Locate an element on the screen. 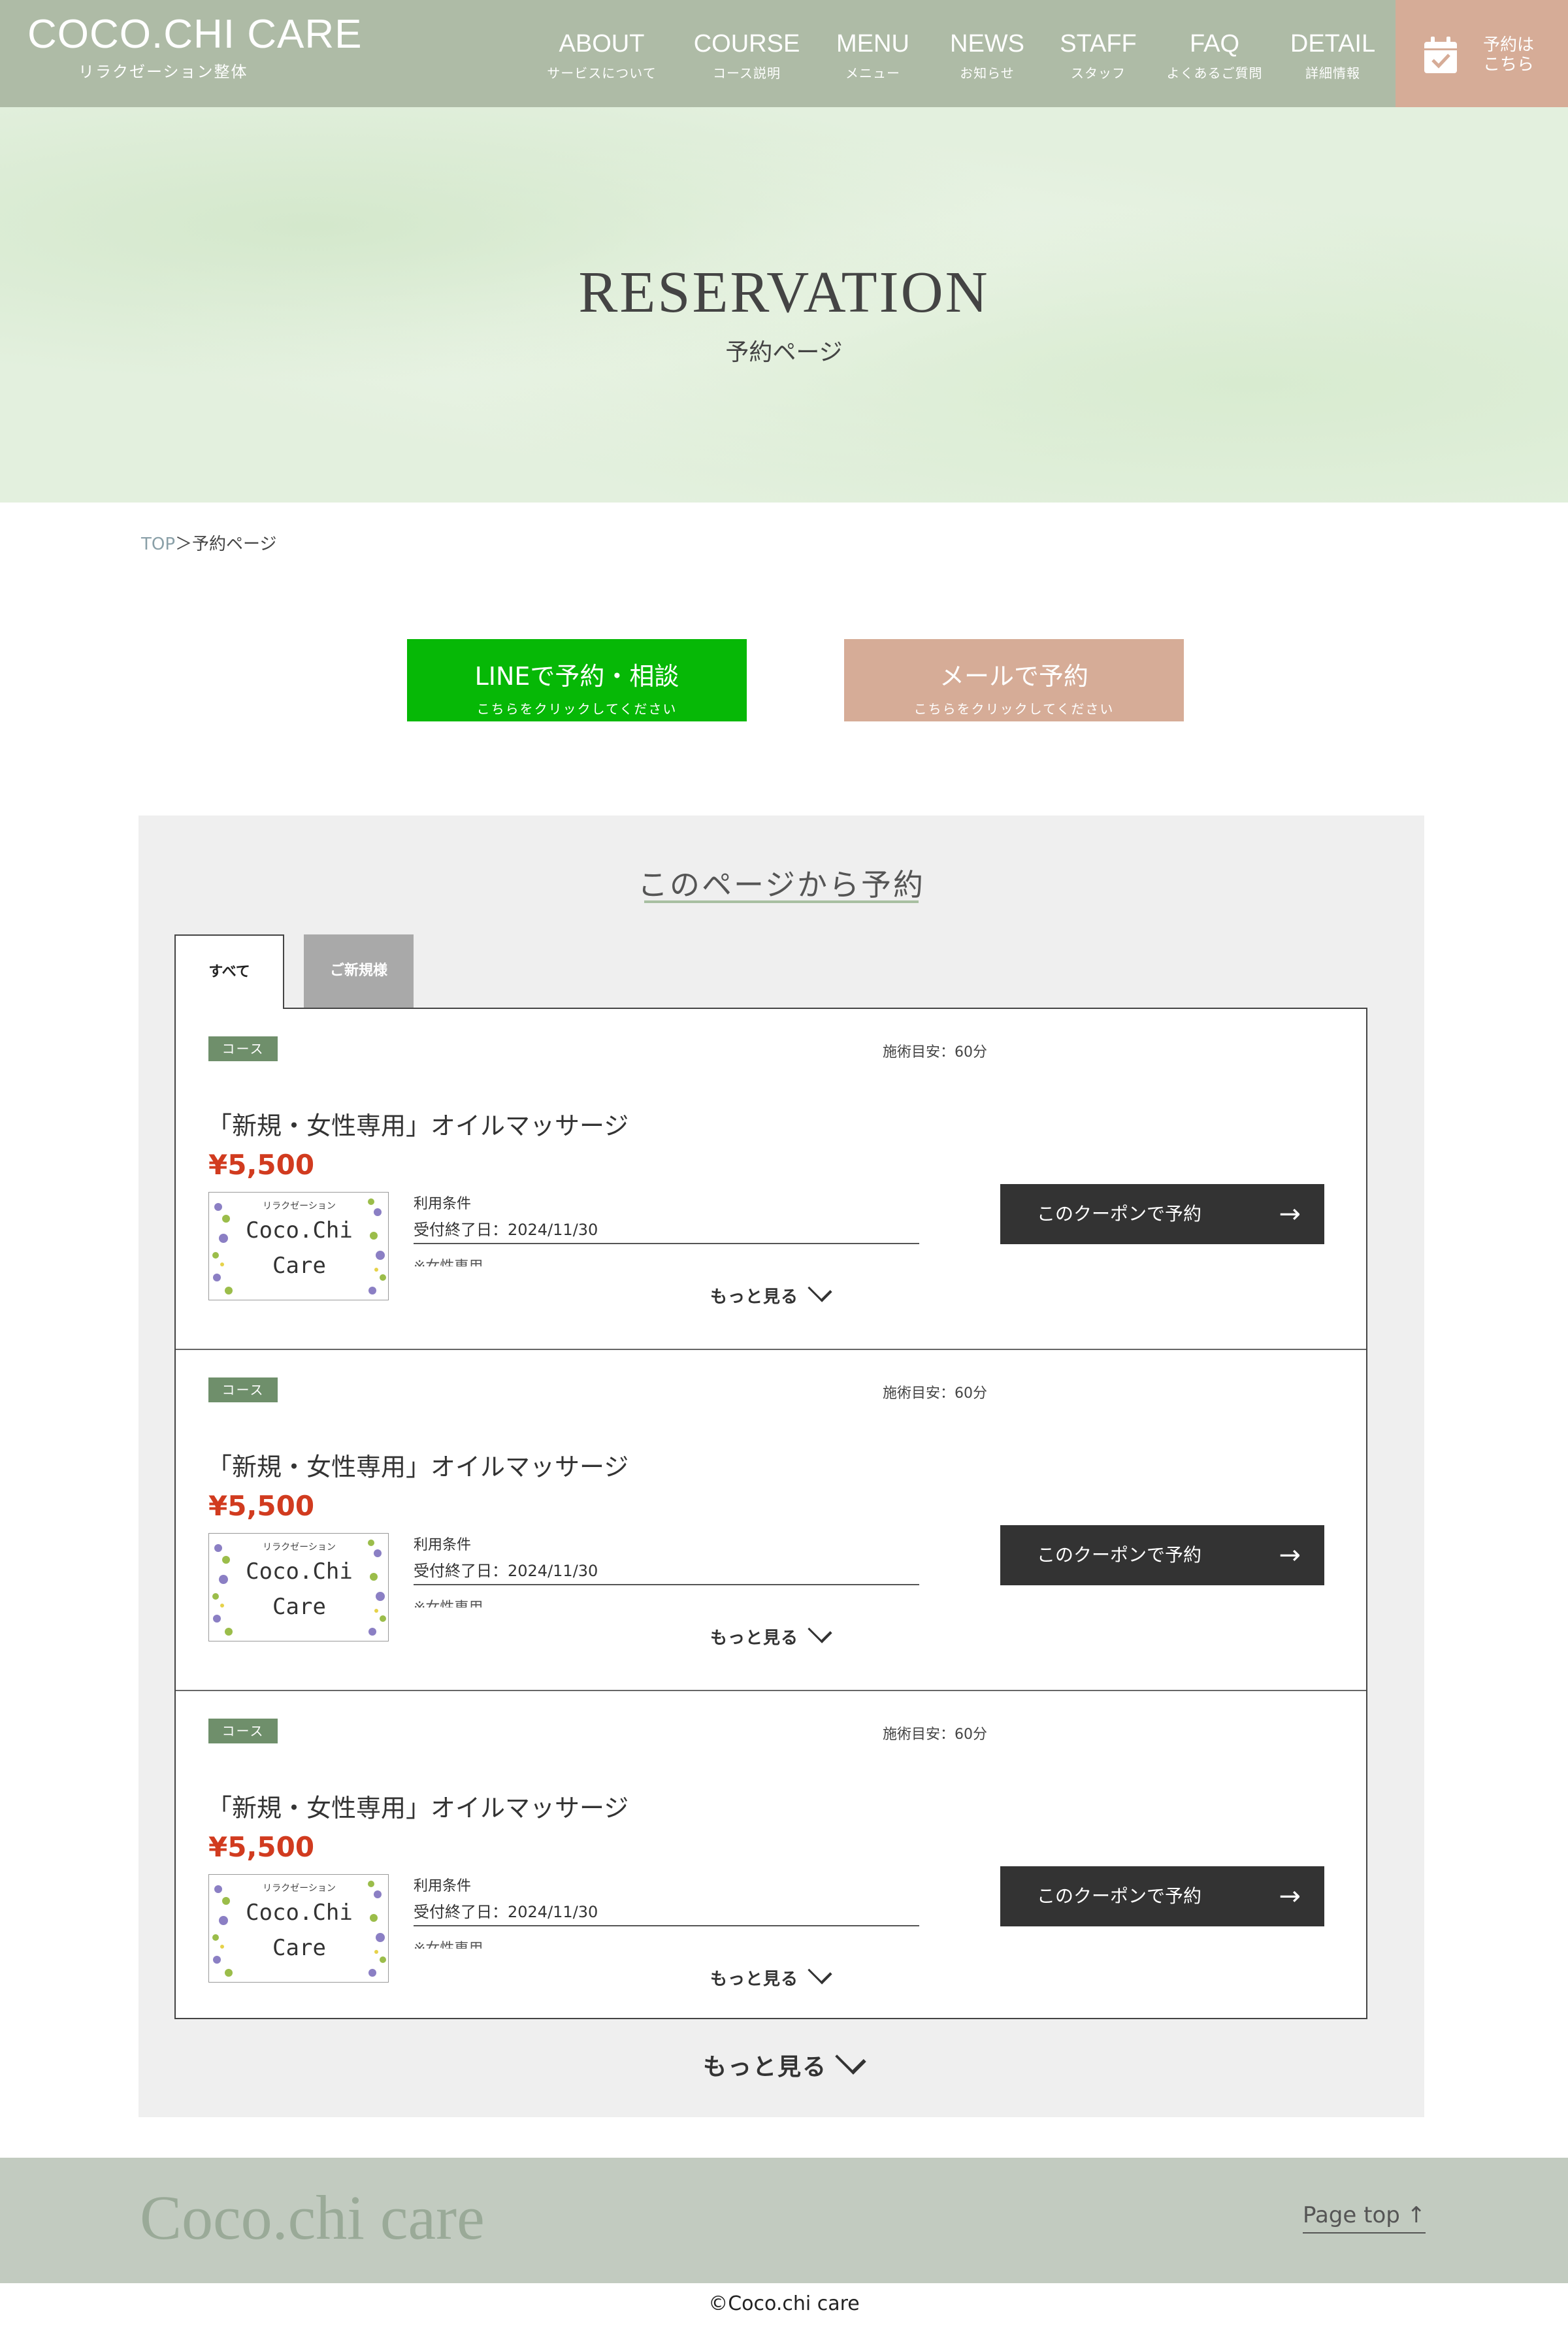 This screenshot has width=1568, height=2325. nav-sublabel: よくあるご質問 is located at coordinates (1214, 73).